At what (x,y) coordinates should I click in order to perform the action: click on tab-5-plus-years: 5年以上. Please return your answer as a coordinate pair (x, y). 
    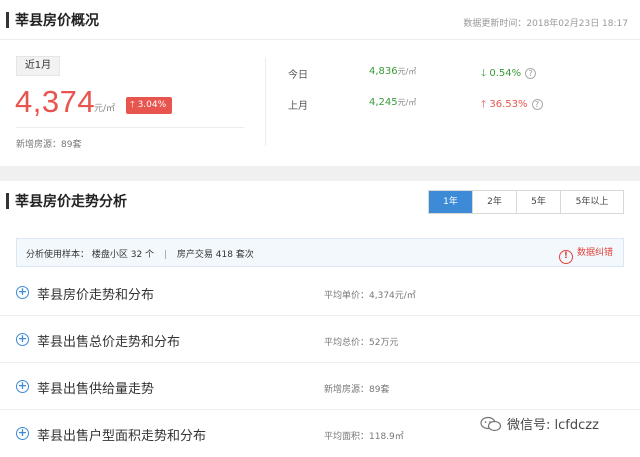
    Looking at the image, I should click on (592, 202).